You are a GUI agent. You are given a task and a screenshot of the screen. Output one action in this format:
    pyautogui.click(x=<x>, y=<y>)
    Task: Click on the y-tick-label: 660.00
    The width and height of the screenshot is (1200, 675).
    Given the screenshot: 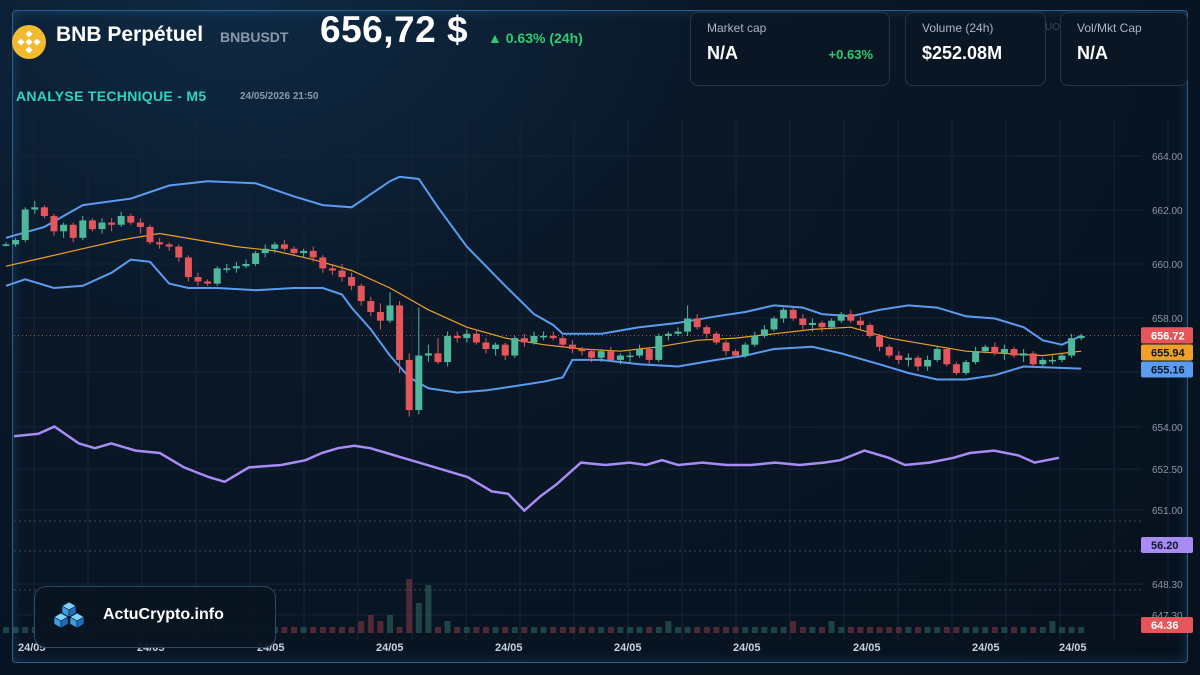 What is the action you would take?
    pyautogui.click(x=1167, y=265)
    